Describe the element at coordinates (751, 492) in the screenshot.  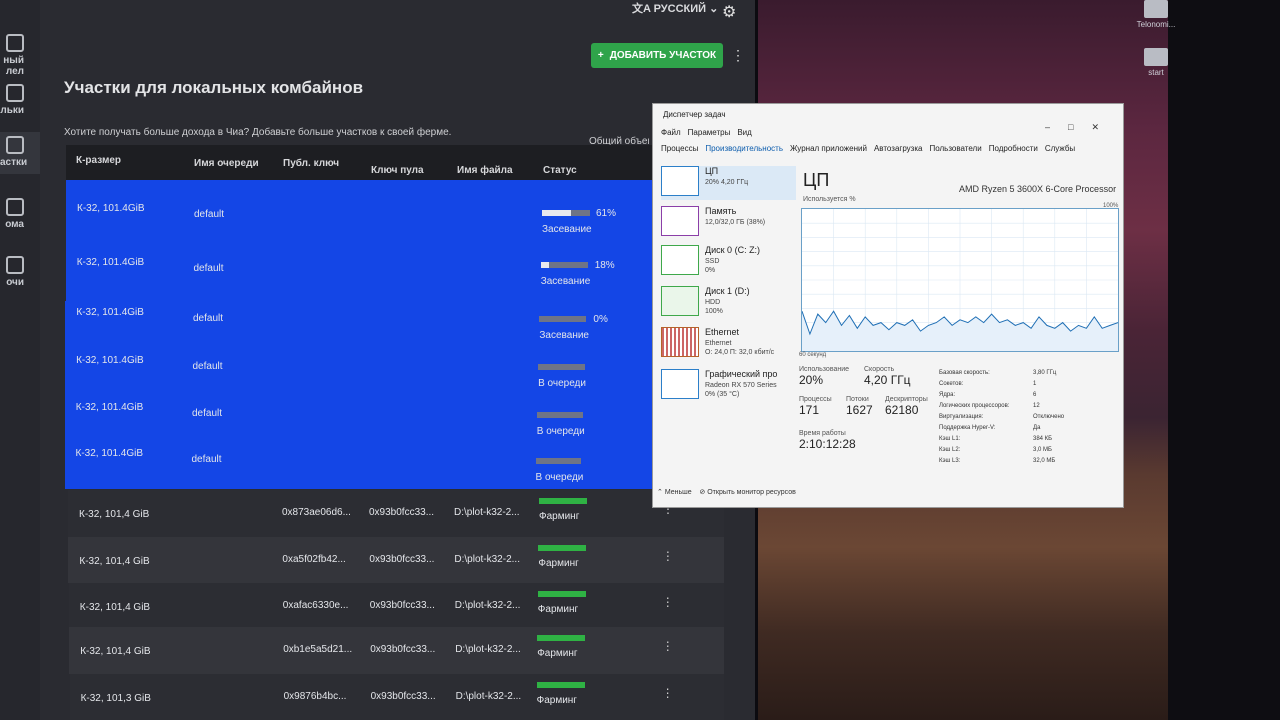
I see `resource-monitor-label: Открыть монитор ресурсов` at that location.